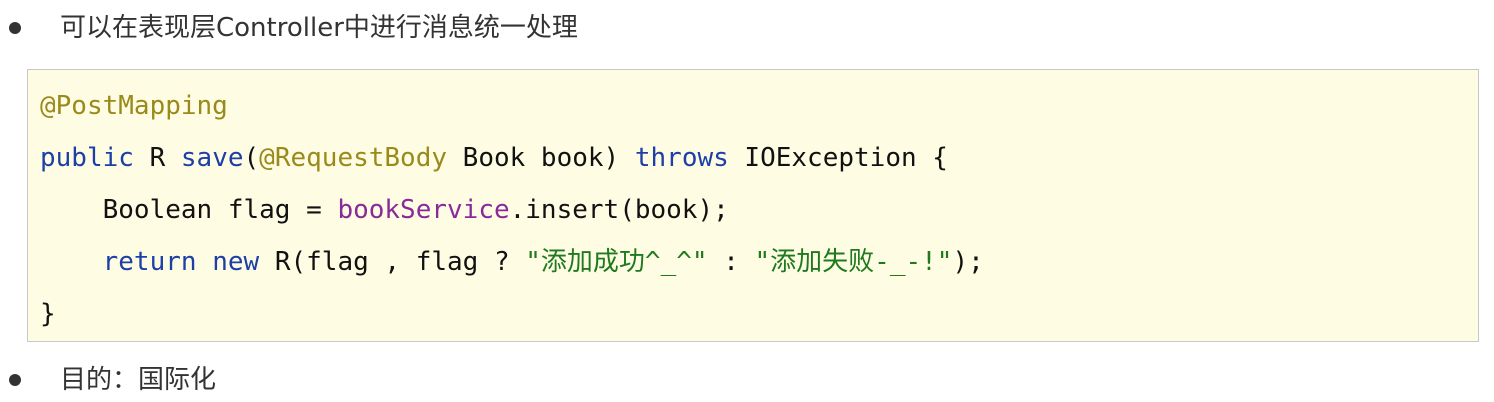 The width and height of the screenshot is (1494, 402). Describe the element at coordinates (353, 158) in the screenshot. I see `annotation: @RequestBody` at that location.